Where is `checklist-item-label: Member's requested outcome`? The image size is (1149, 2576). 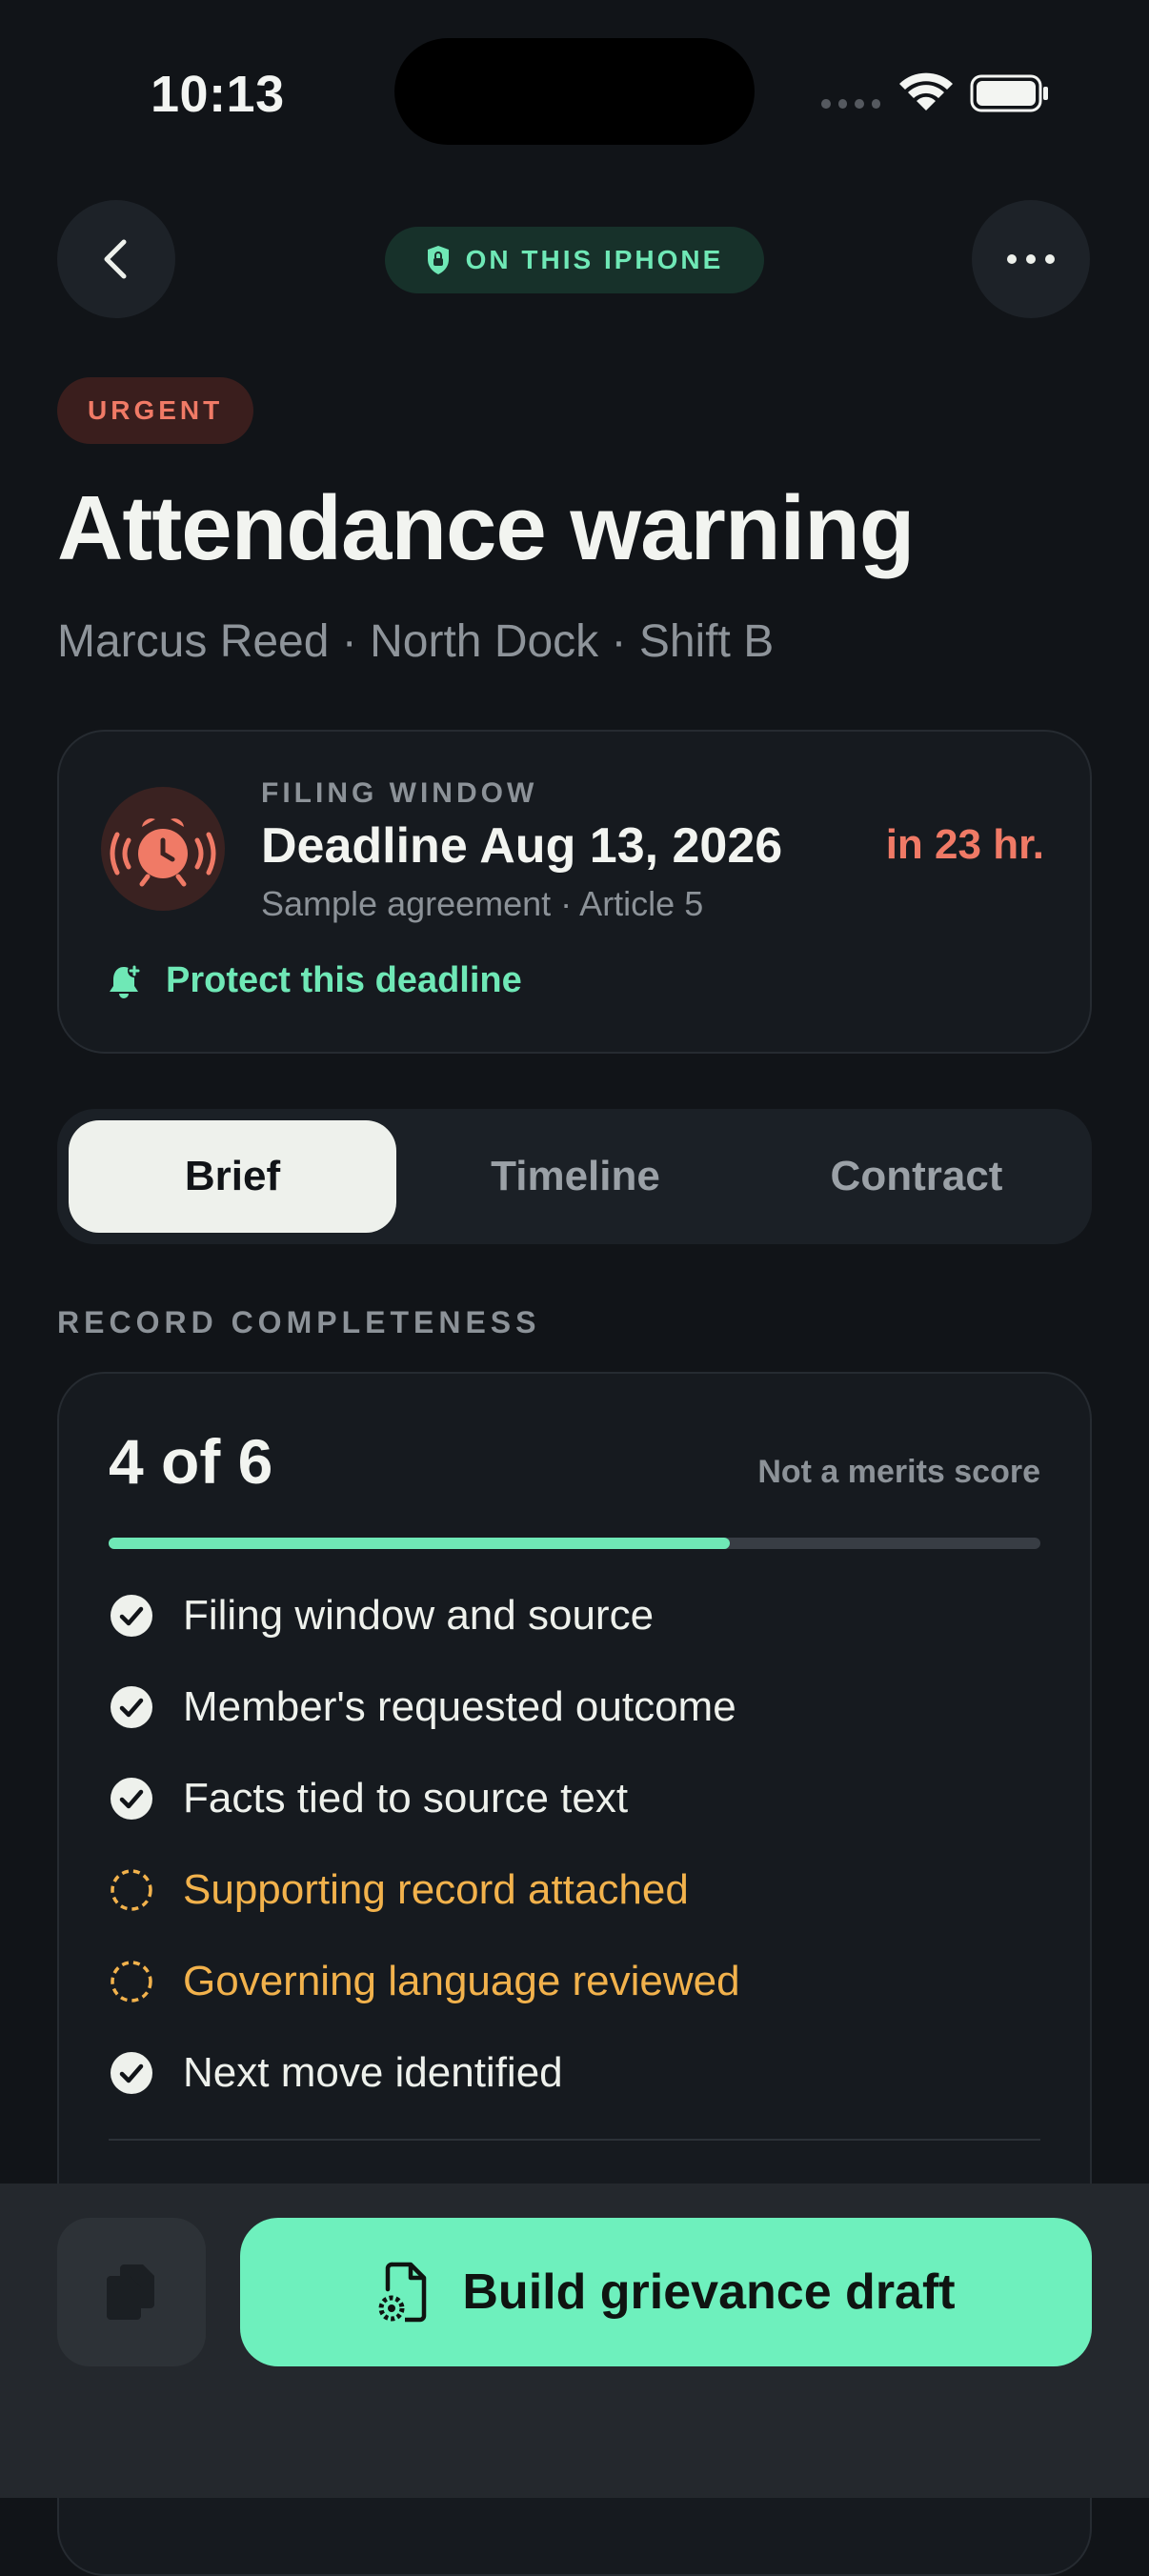
checklist-item-label: Member's requested outcome is located at coordinates (459, 1707).